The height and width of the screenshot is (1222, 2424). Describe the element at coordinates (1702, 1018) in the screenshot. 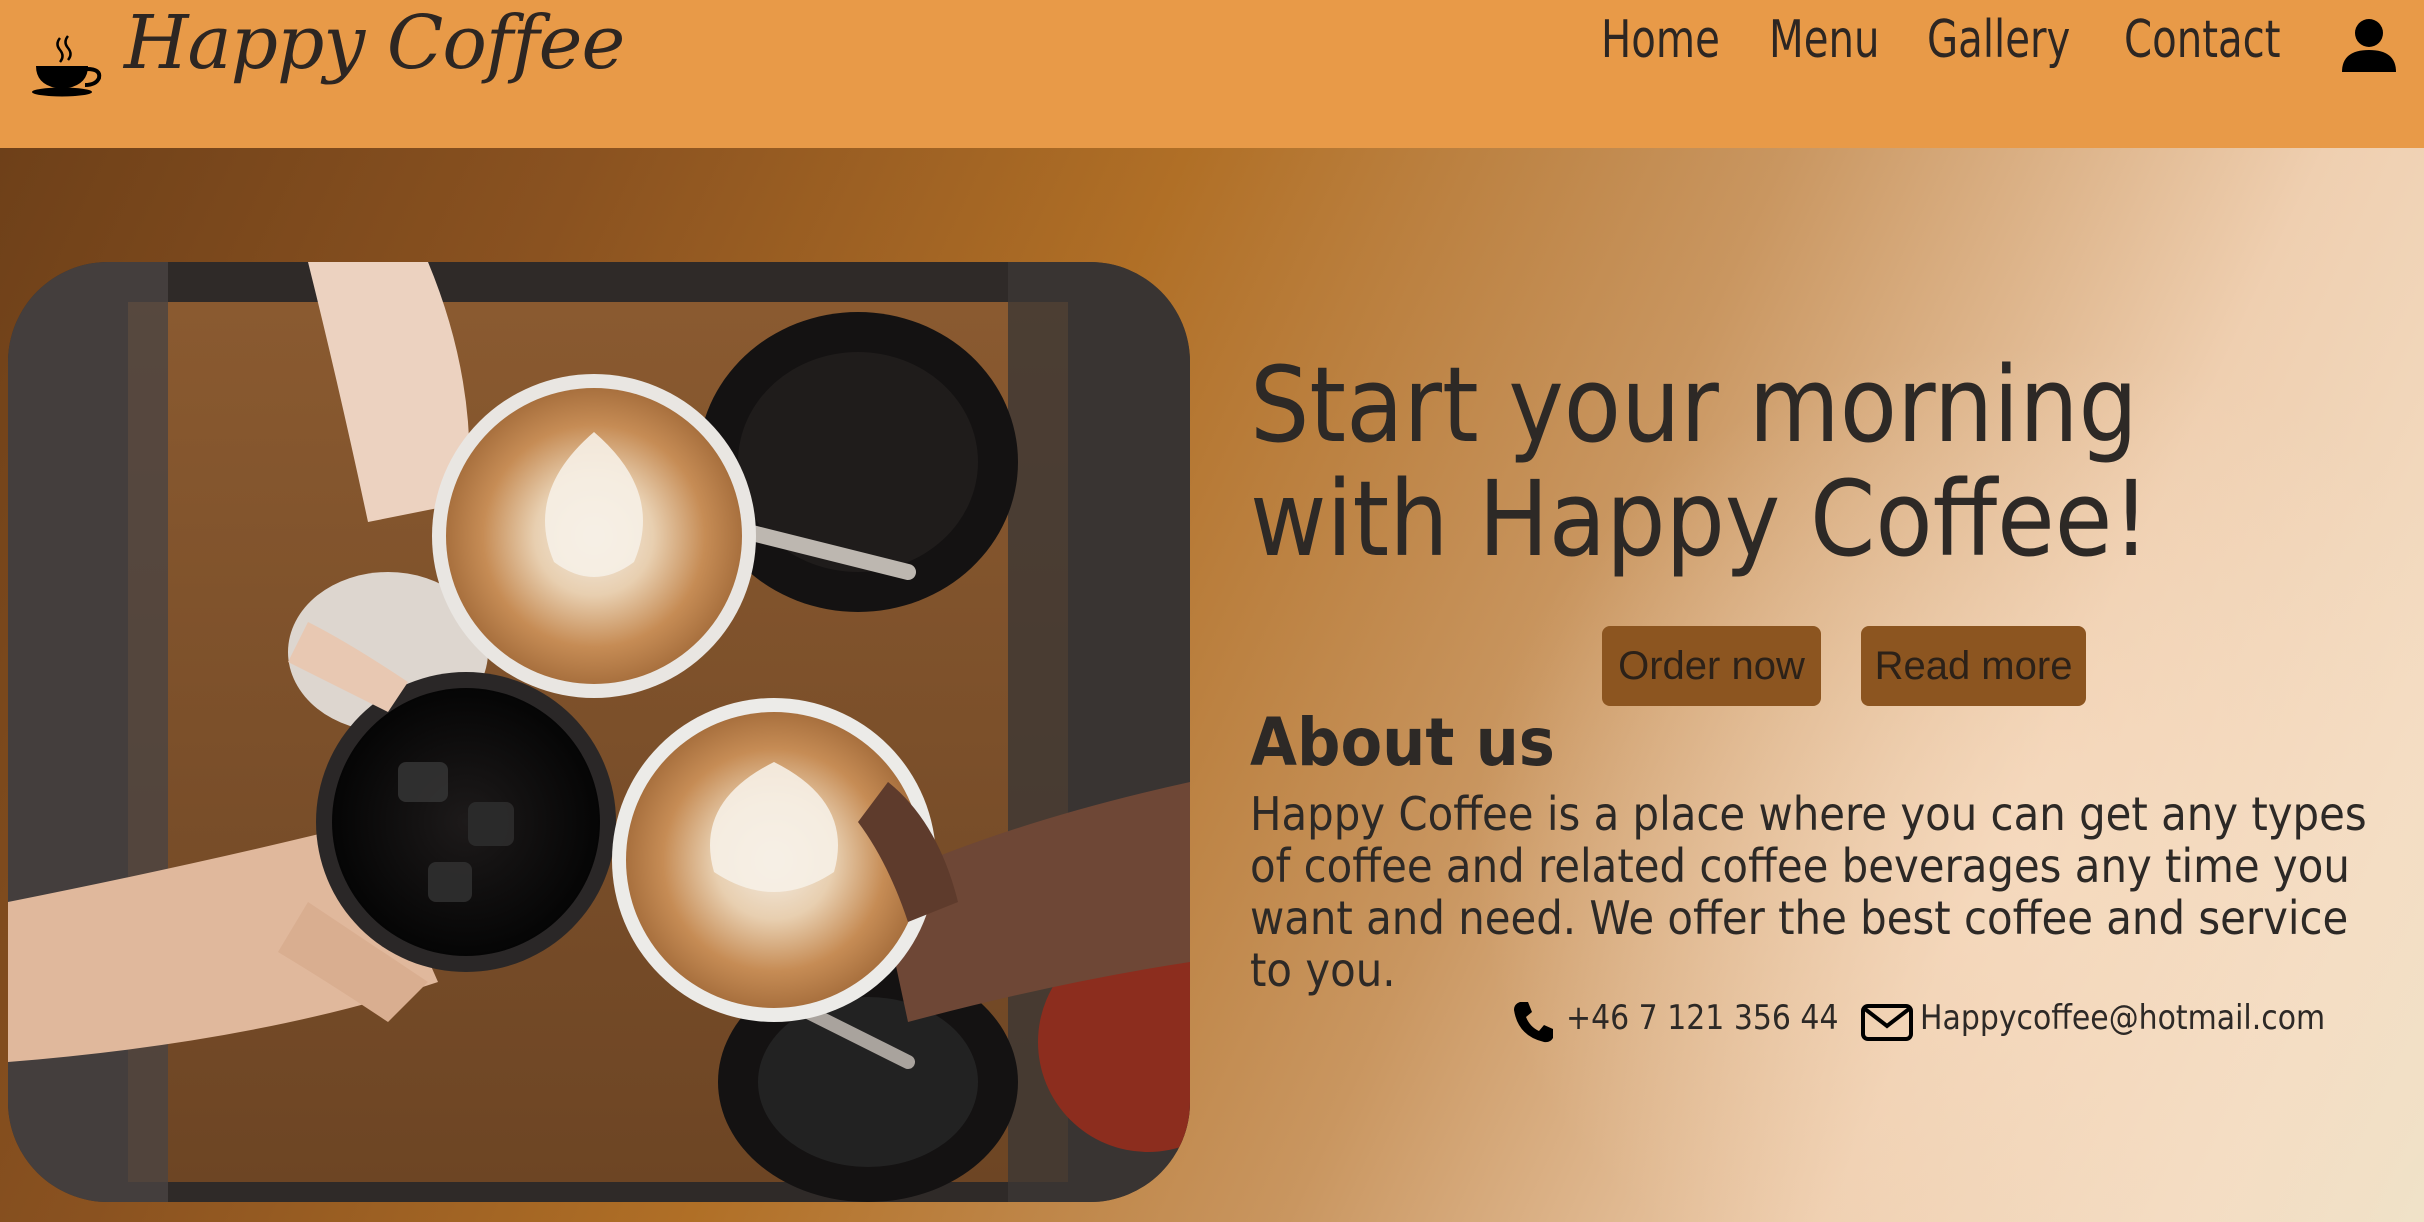

I see `phone-number: +46 7 121 356 44` at that location.